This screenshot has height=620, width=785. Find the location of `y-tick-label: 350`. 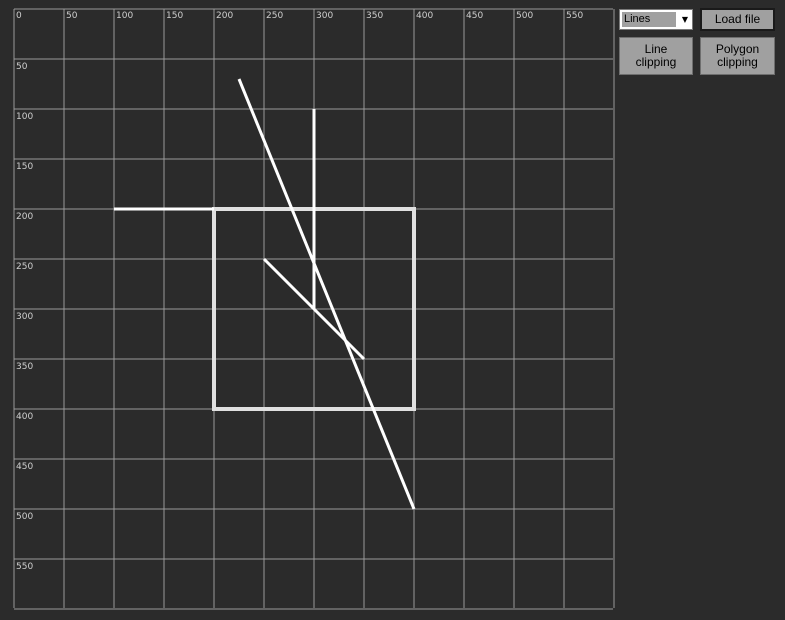

y-tick-label: 350 is located at coordinates (24, 367).